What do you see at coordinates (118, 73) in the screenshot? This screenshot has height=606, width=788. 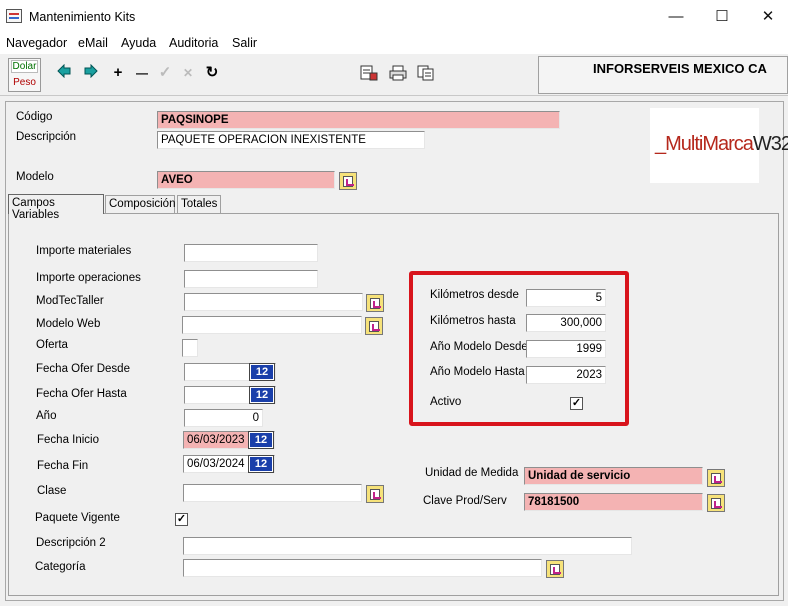 I see `add-icon: +` at bounding box center [118, 73].